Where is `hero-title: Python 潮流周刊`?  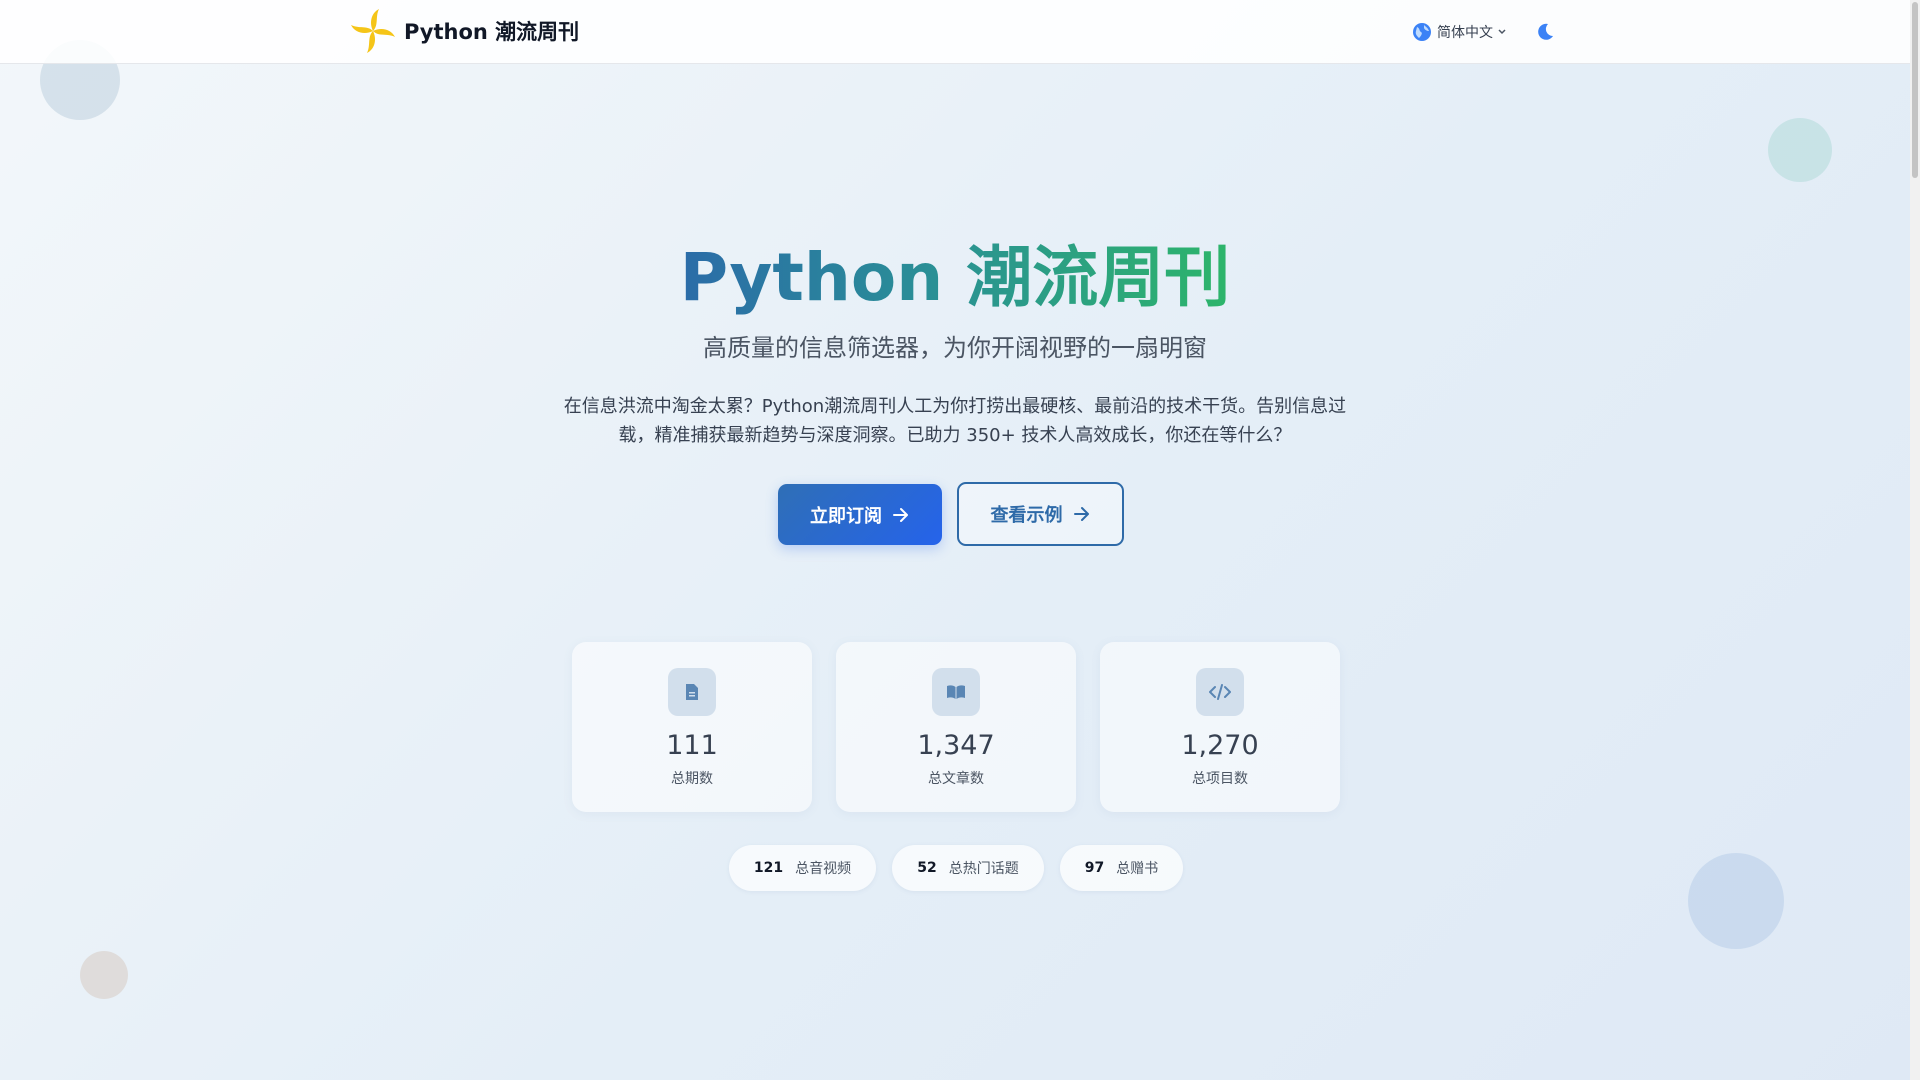
hero-title: Python 潮流周刊 is located at coordinates (955, 277).